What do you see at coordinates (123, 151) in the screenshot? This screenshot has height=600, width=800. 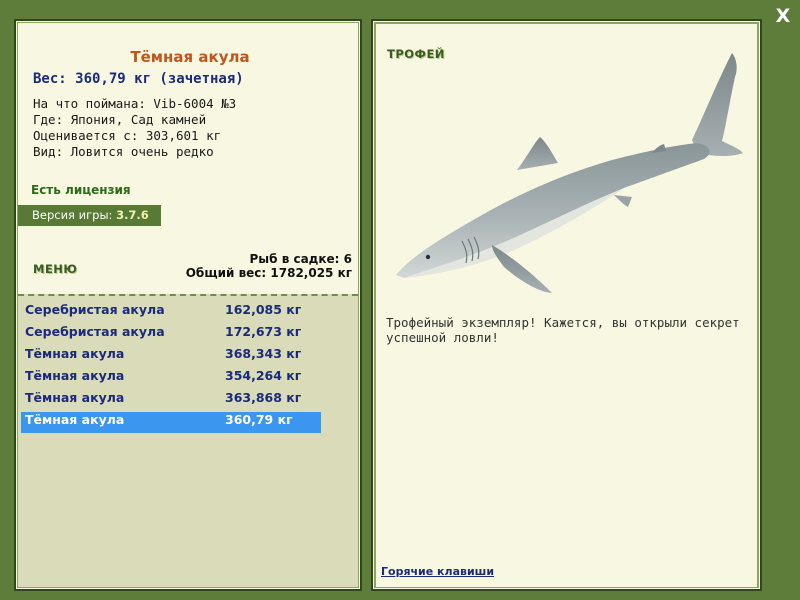 I see `fish-rarity: Вид: Ловится очень редко` at bounding box center [123, 151].